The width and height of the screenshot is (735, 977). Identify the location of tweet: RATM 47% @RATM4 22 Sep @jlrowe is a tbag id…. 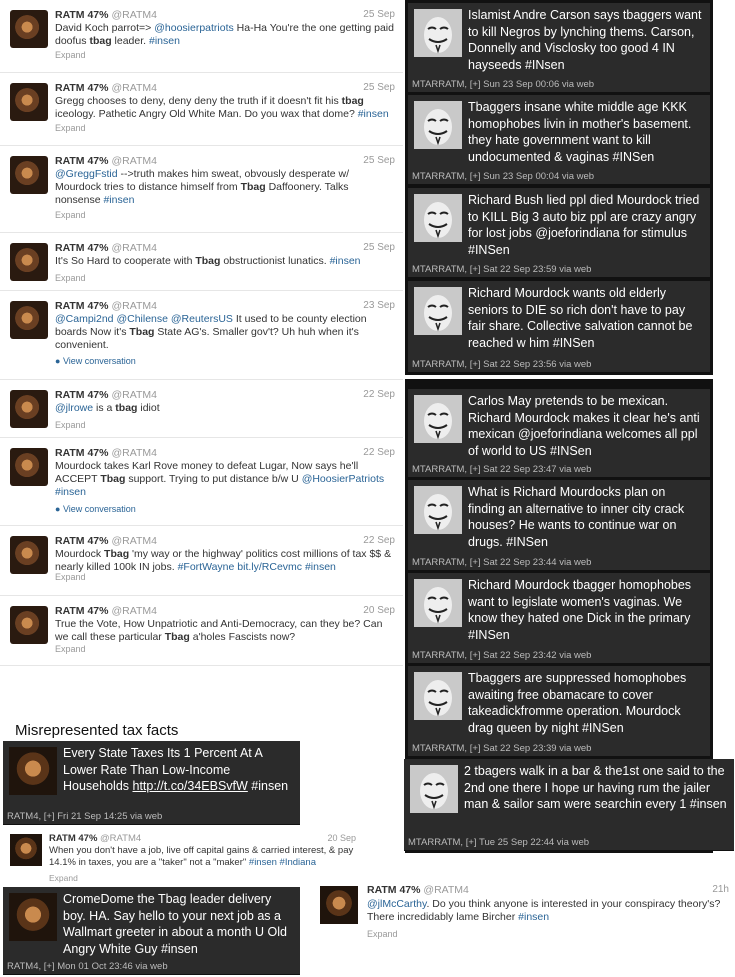
(201, 409).